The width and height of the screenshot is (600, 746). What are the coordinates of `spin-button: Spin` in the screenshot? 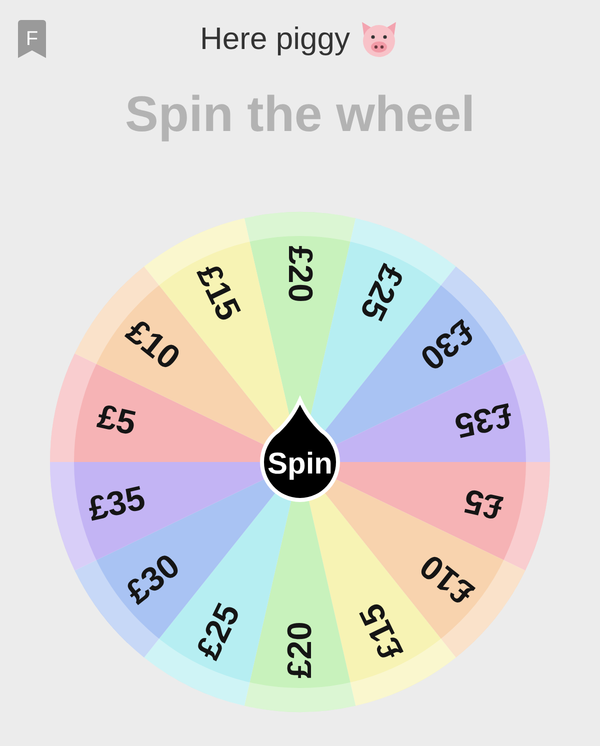 It's located at (300, 450).